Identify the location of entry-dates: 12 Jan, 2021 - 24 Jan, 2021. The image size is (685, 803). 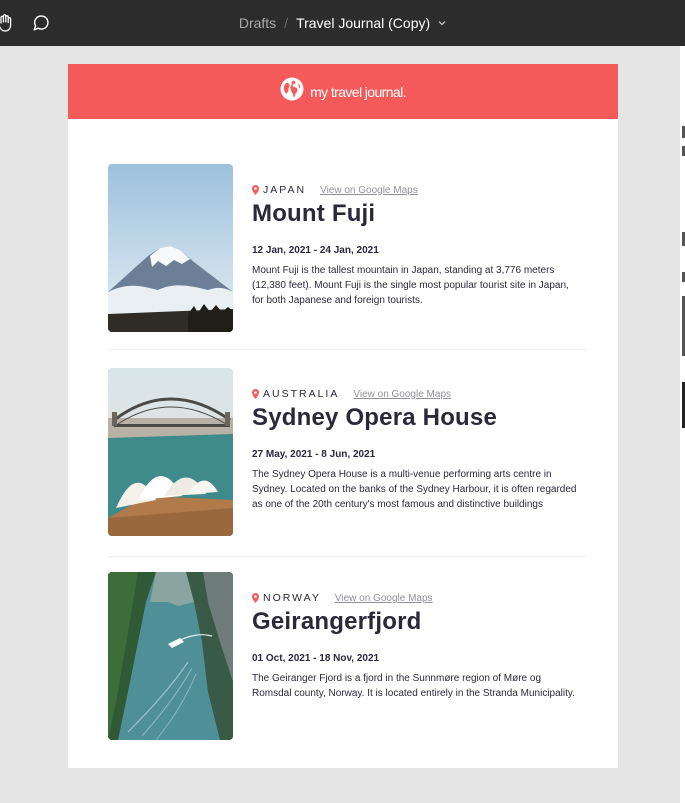
(315, 250).